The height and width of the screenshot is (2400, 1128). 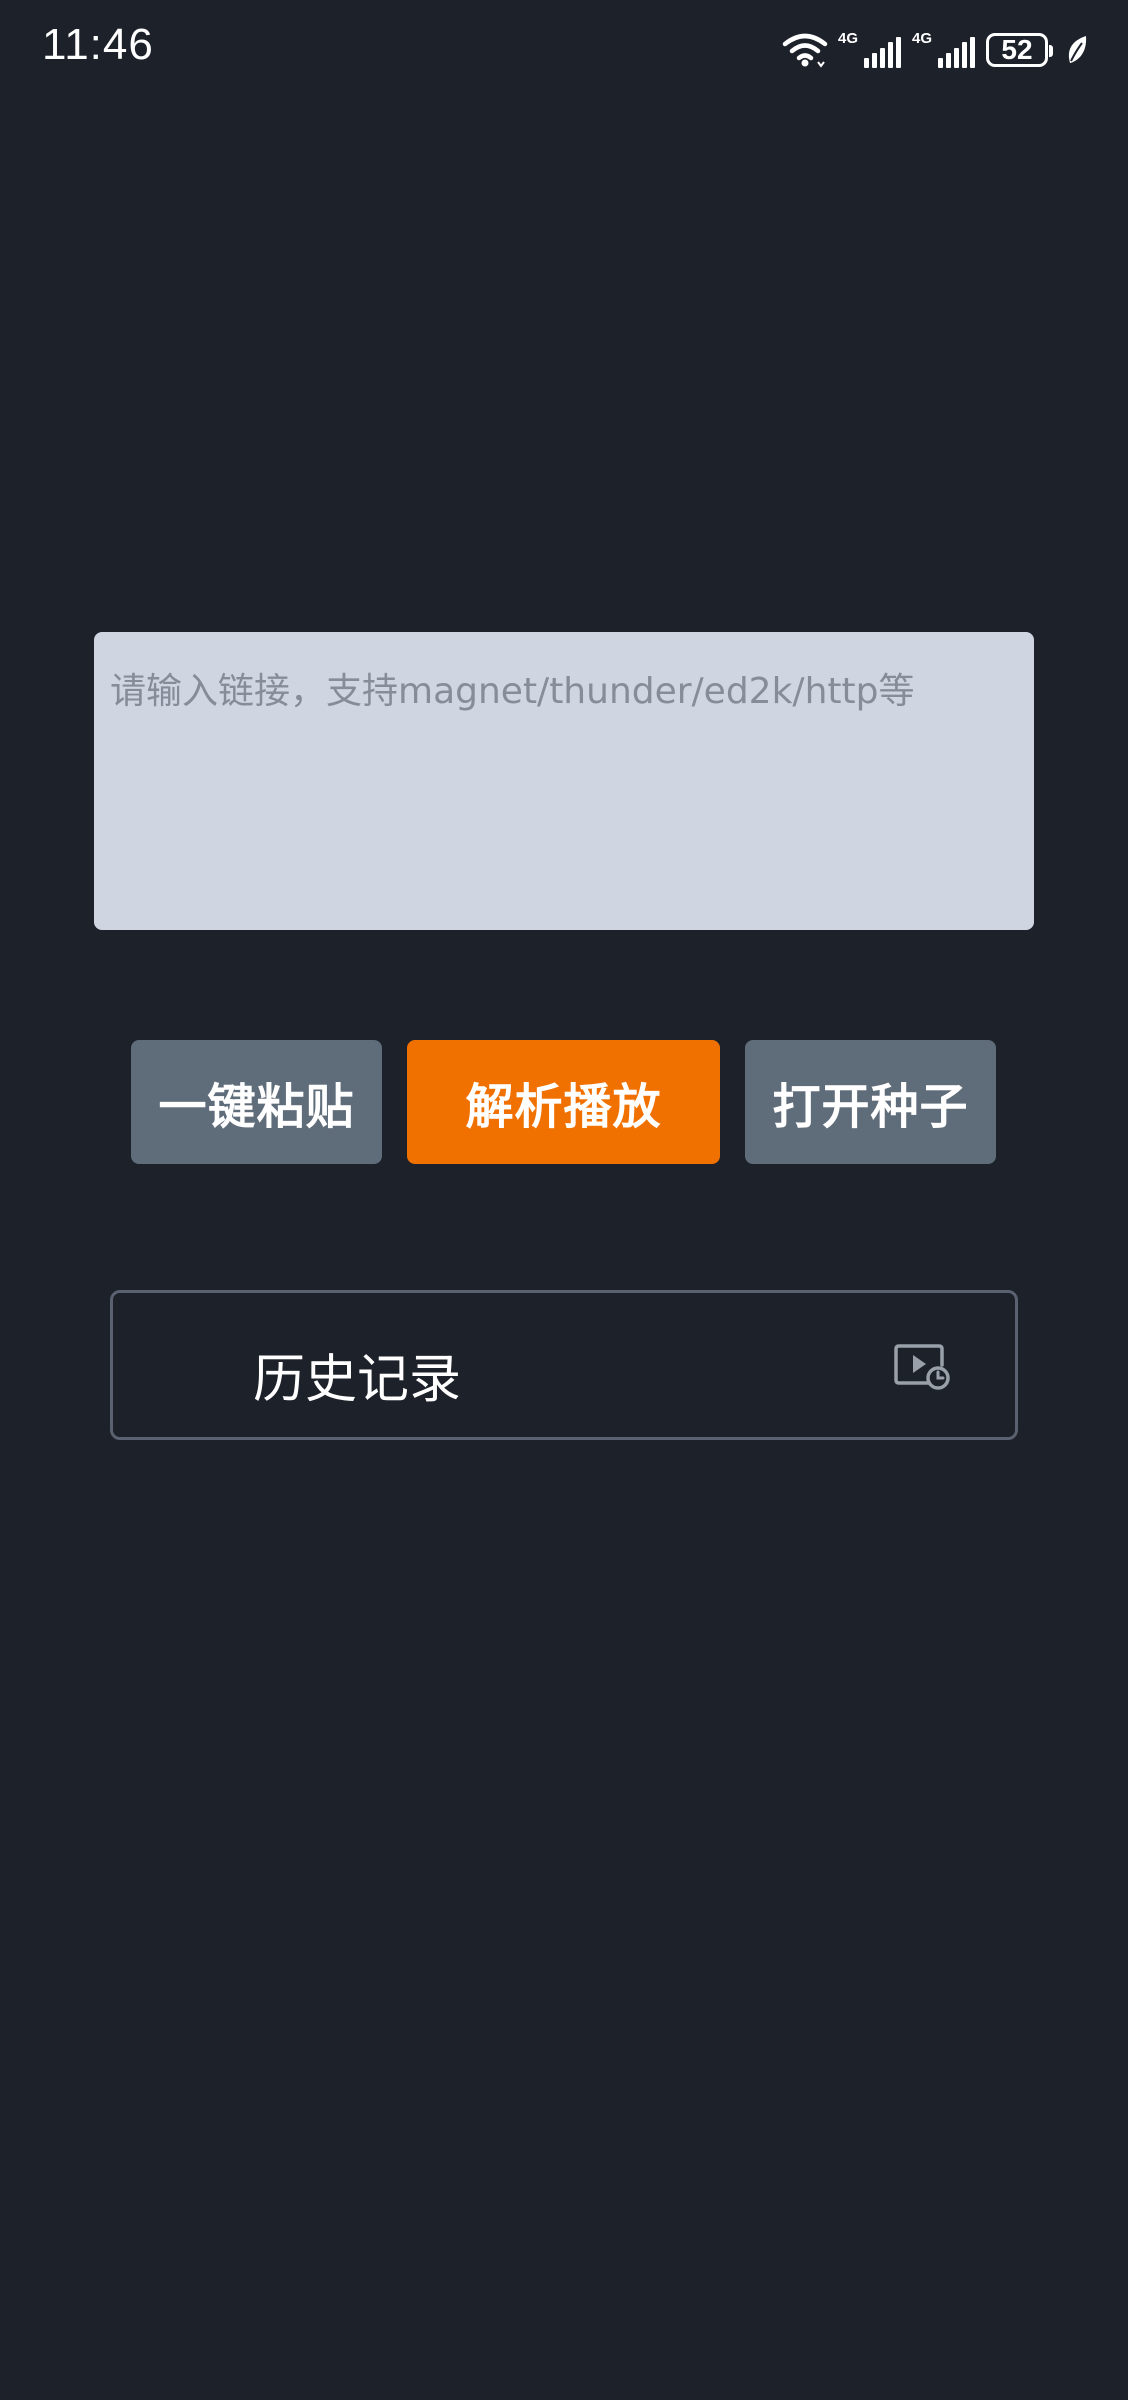 I want to click on history-label: 历史记录, so click(x=357, y=1380).